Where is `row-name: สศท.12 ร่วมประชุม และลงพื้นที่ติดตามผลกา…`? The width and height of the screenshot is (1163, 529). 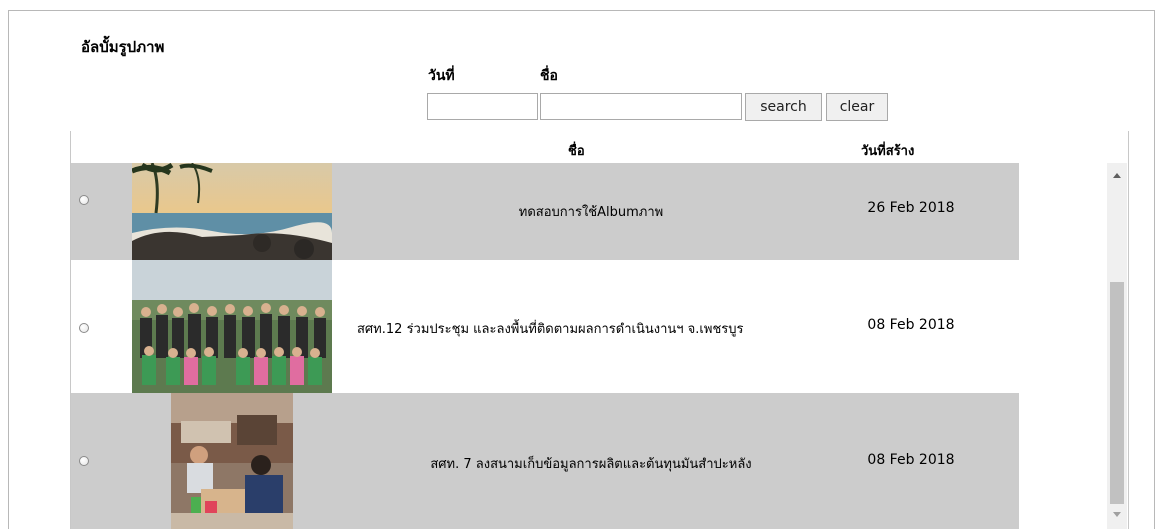 row-name: สศท.12 ร่วมประชุม และลงพื้นที่ติดตามผลกา… is located at coordinates (588, 328).